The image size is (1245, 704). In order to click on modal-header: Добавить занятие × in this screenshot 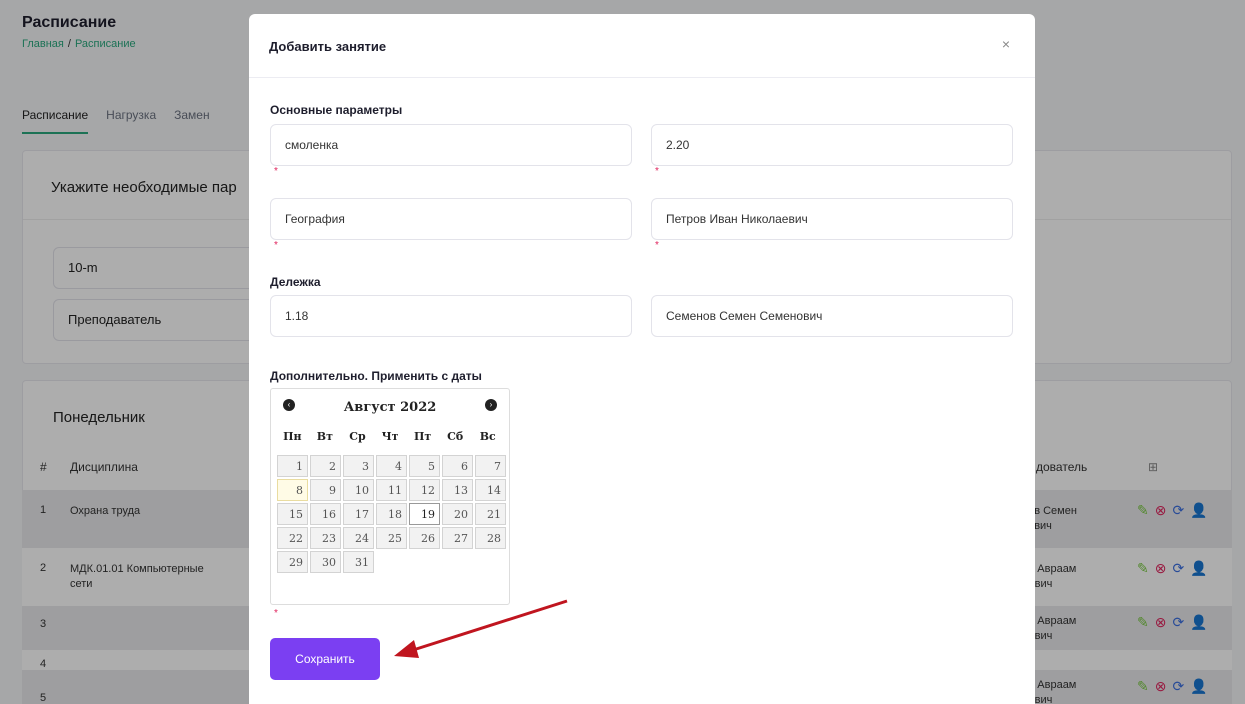, I will do `click(642, 46)`.